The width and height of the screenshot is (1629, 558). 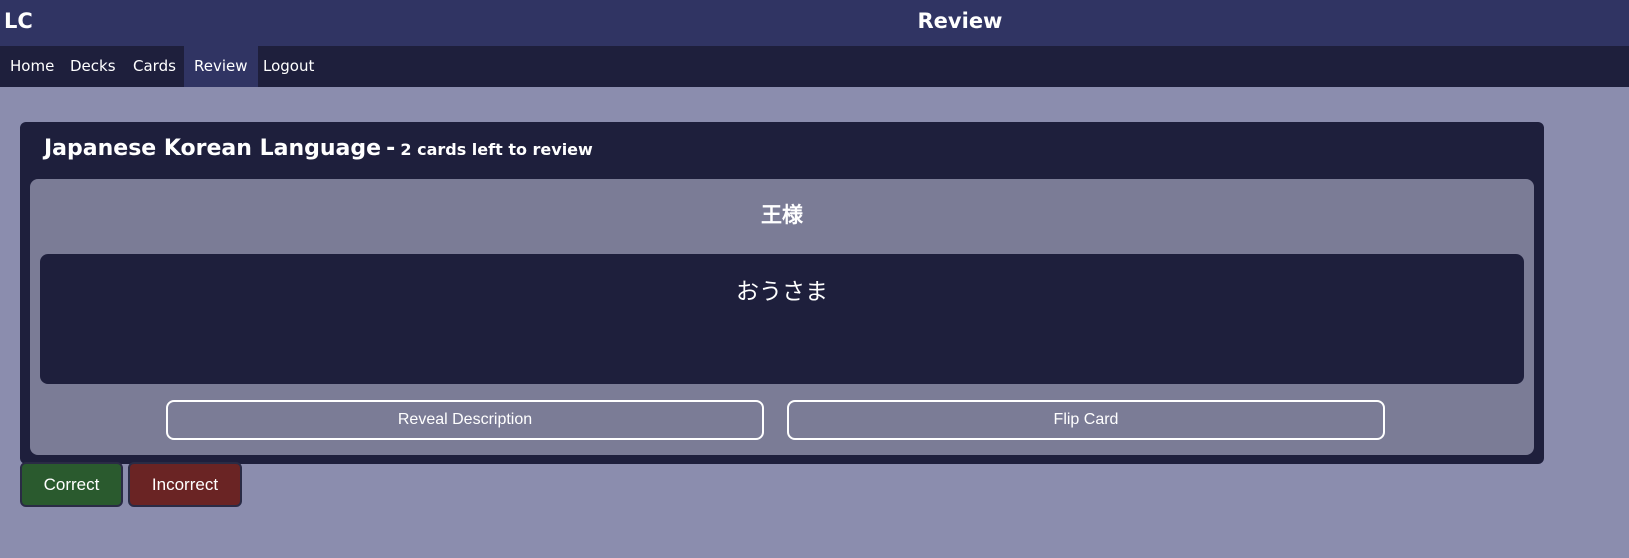 What do you see at coordinates (496, 149) in the screenshot?
I see `cards-remaining: 2 cards left to review` at bounding box center [496, 149].